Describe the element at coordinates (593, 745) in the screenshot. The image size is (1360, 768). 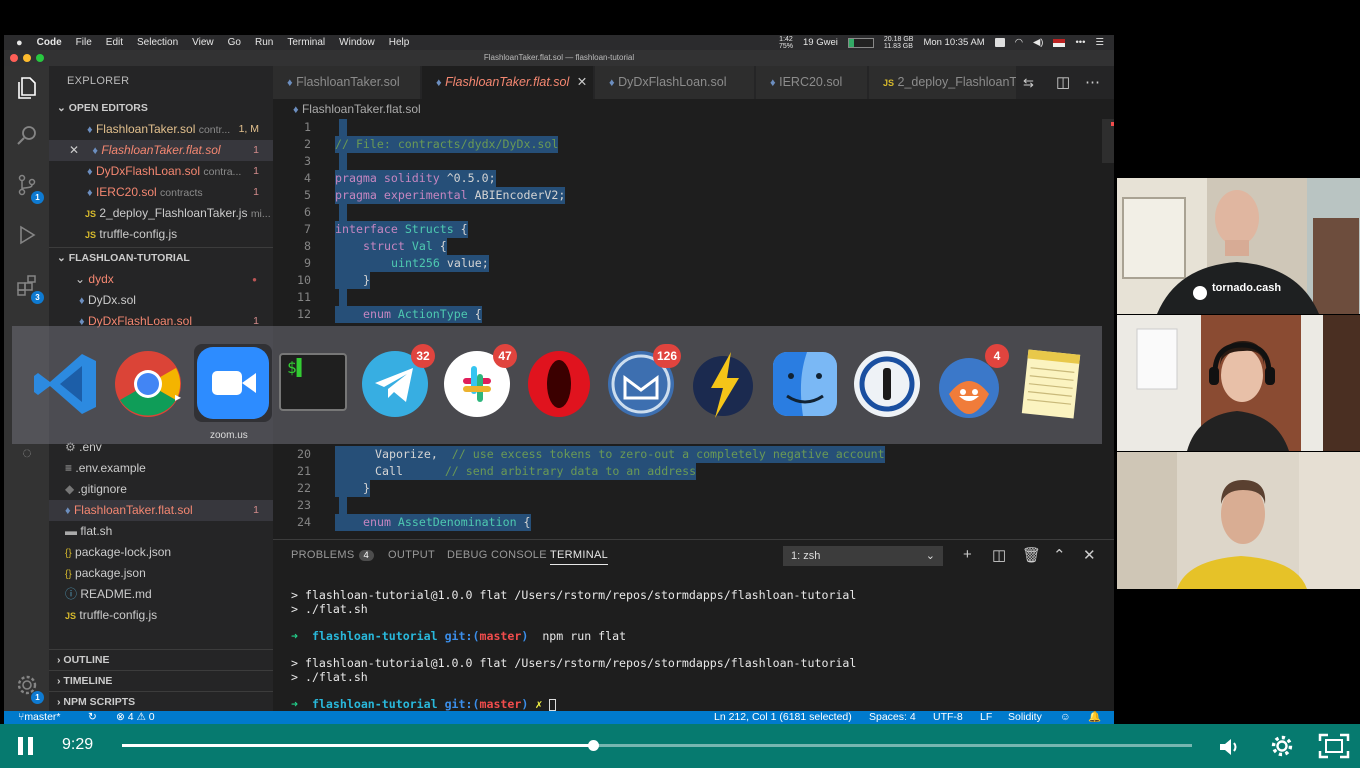
I see `progress-handle` at that location.